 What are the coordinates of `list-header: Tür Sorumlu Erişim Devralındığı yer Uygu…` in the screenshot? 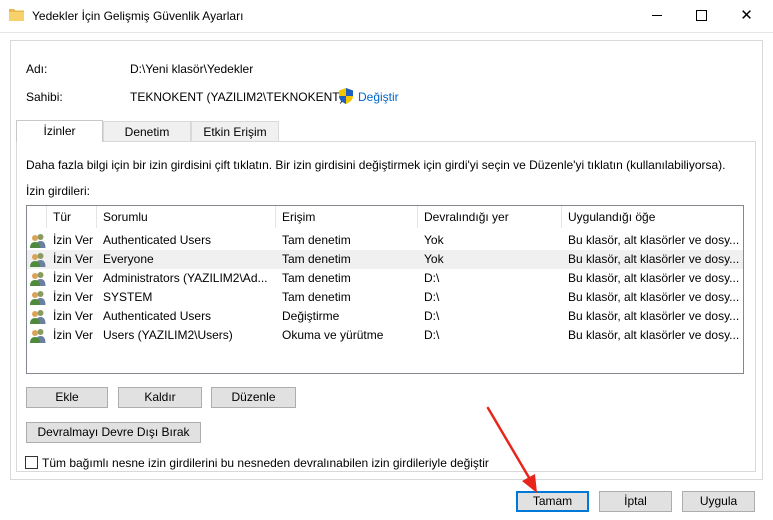 It's located at (385, 217).